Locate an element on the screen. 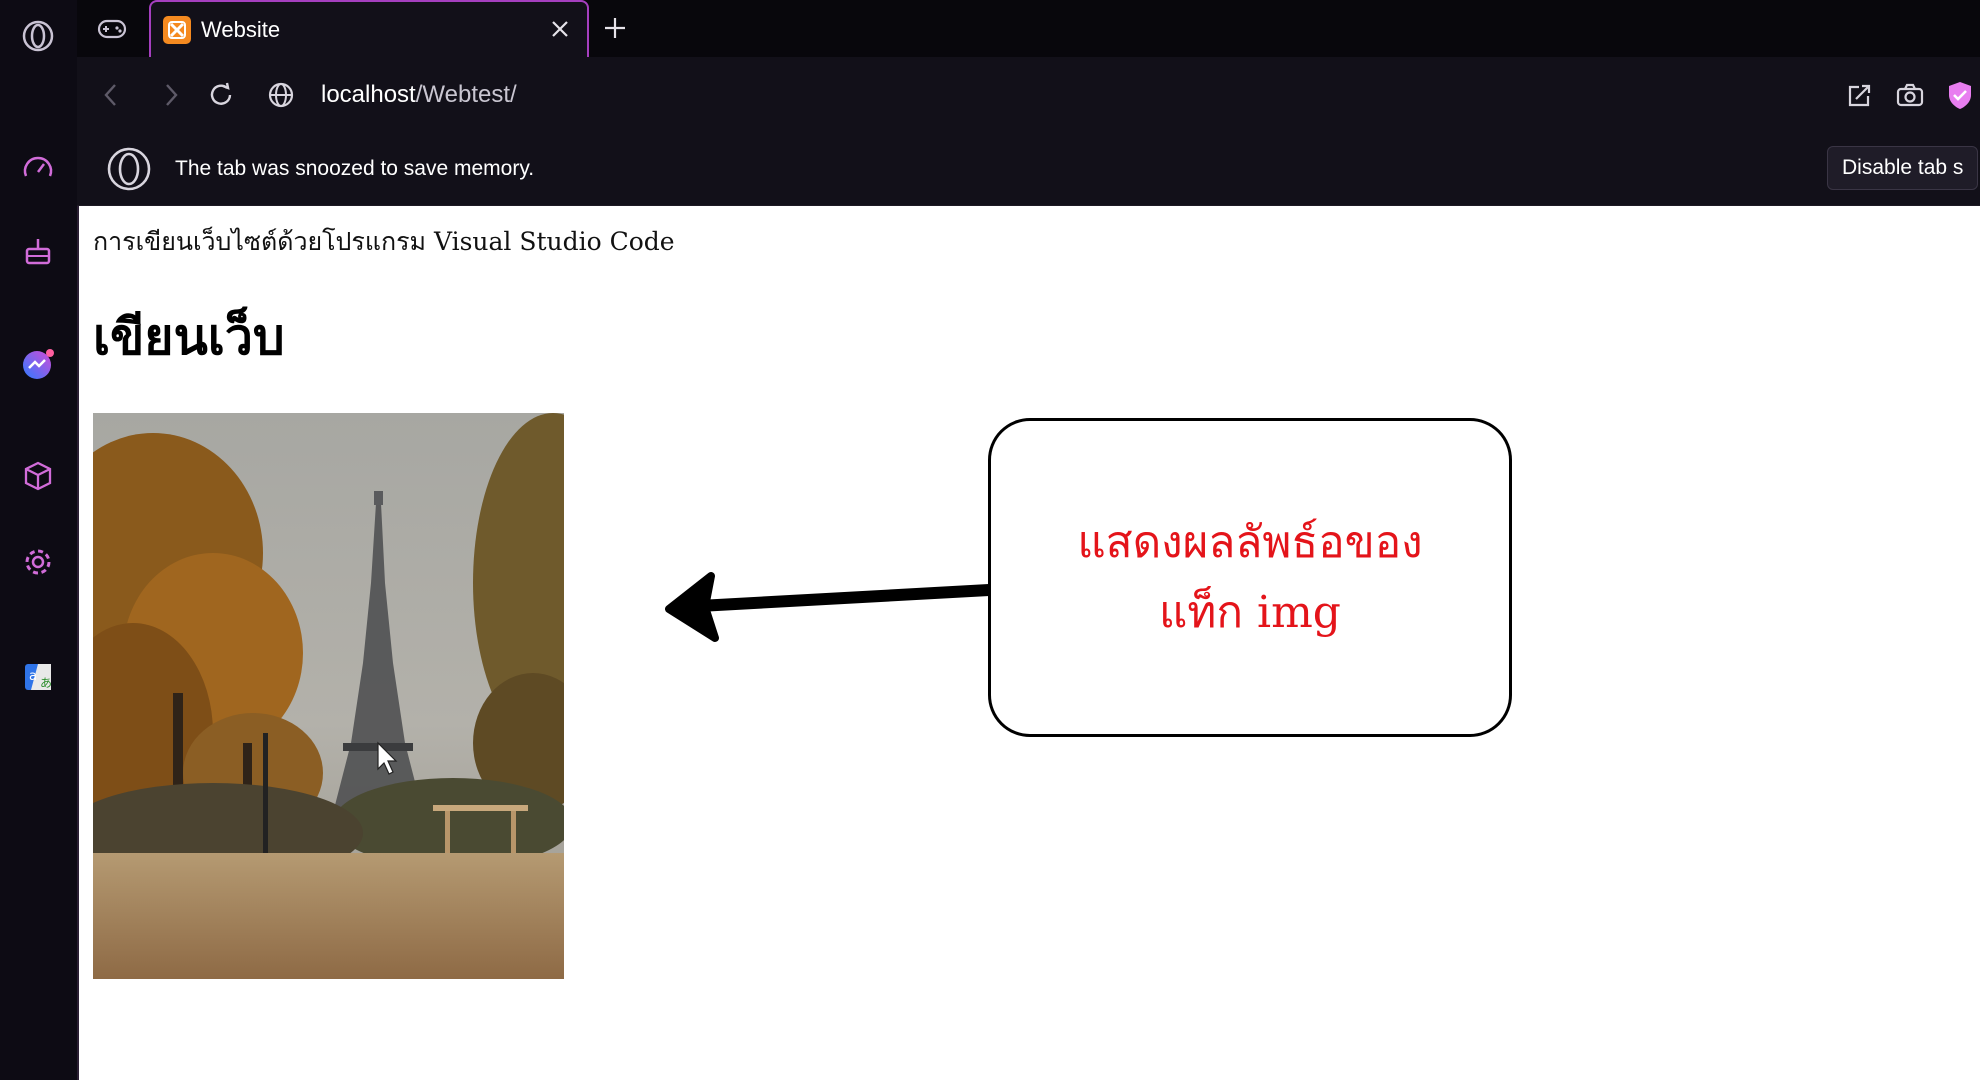  url-host: localhost is located at coordinates (368, 94).